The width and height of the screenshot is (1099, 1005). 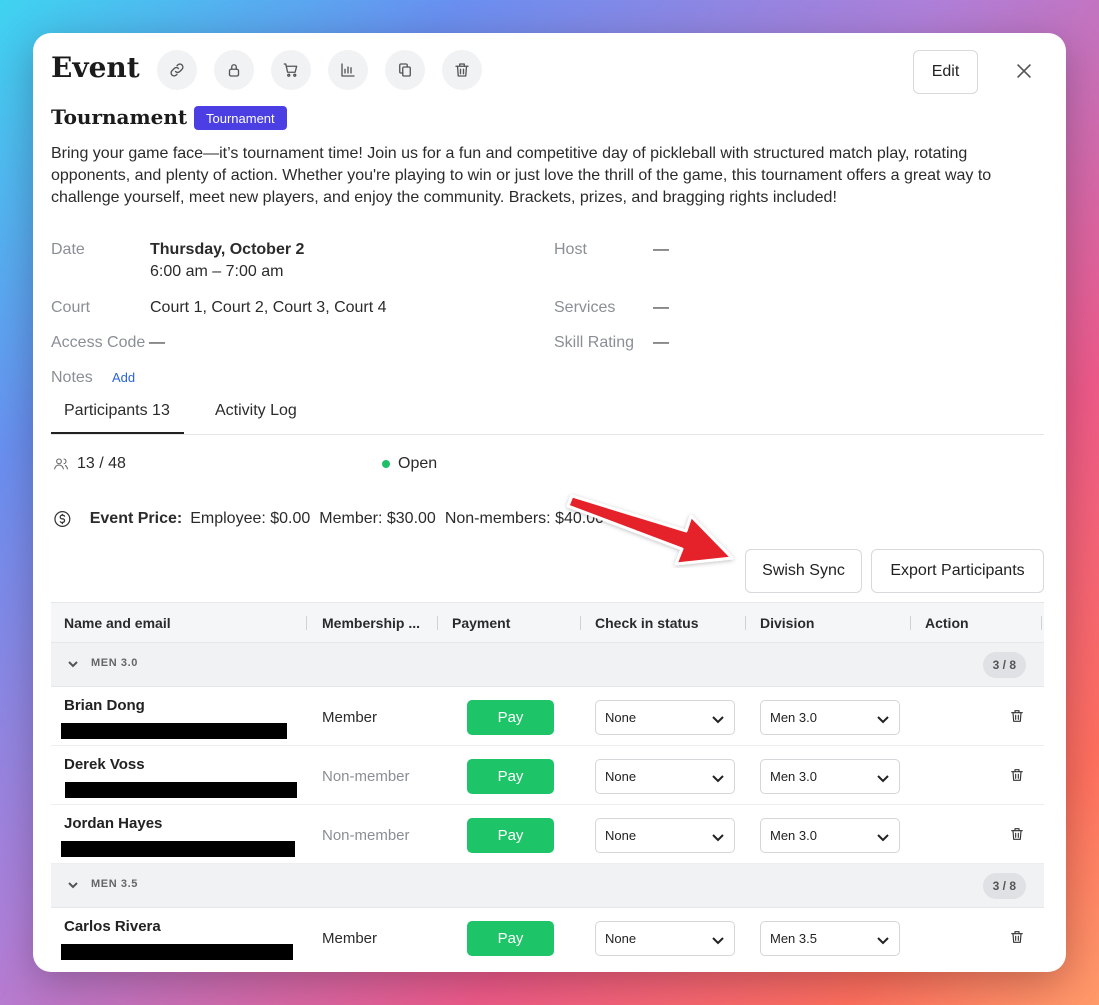 What do you see at coordinates (409, 464) in the screenshot?
I see `registration-status: Open` at bounding box center [409, 464].